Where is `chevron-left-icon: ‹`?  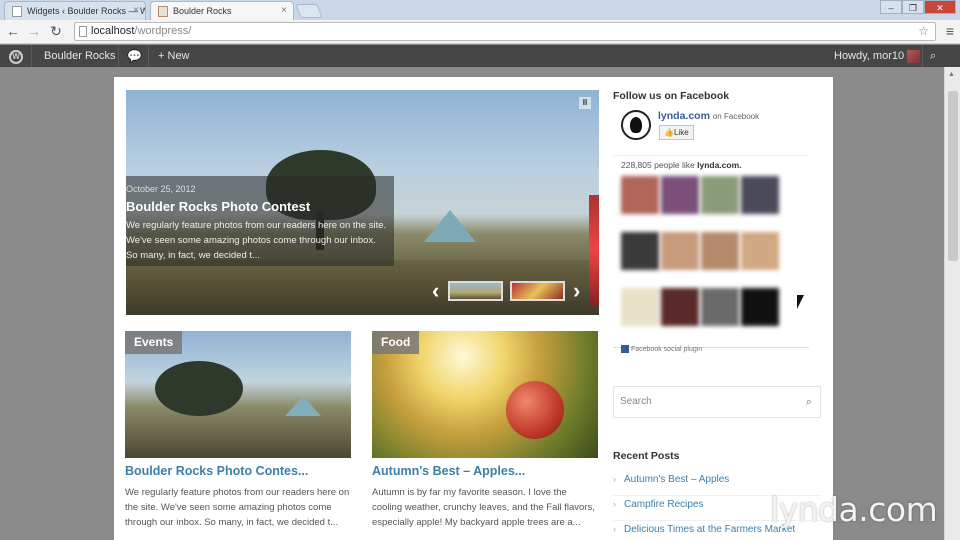 chevron-left-icon: ‹ is located at coordinates (435, 291).